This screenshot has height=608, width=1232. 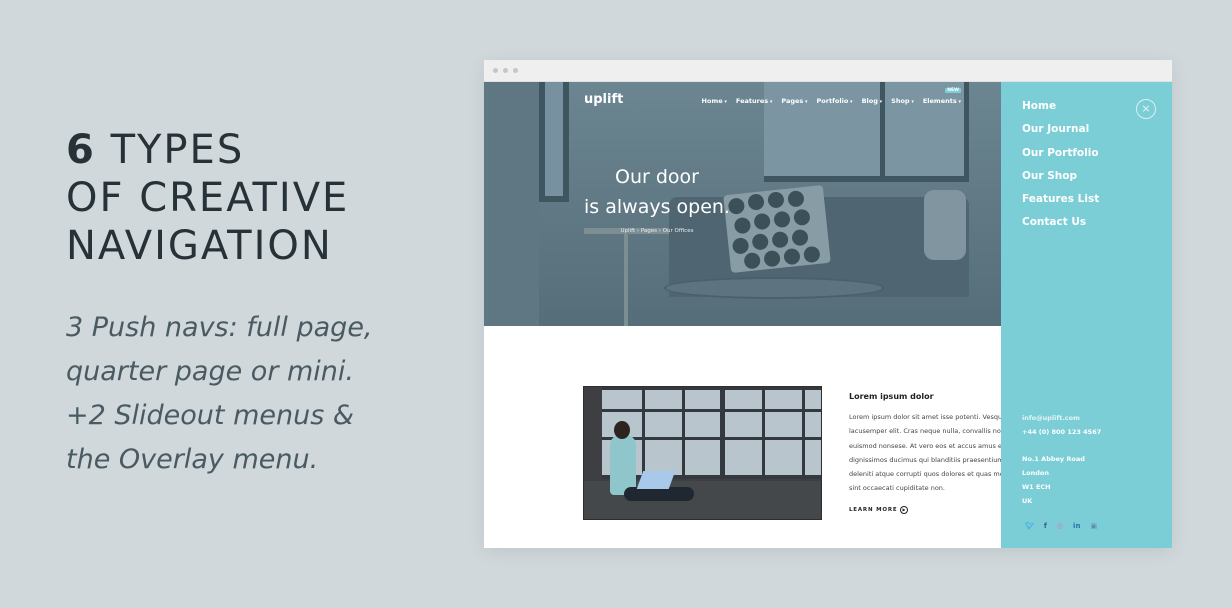 What do you see at coordinates (623, 465) in the screenshot?
I see `image-person` at bounding box center [623, 465].